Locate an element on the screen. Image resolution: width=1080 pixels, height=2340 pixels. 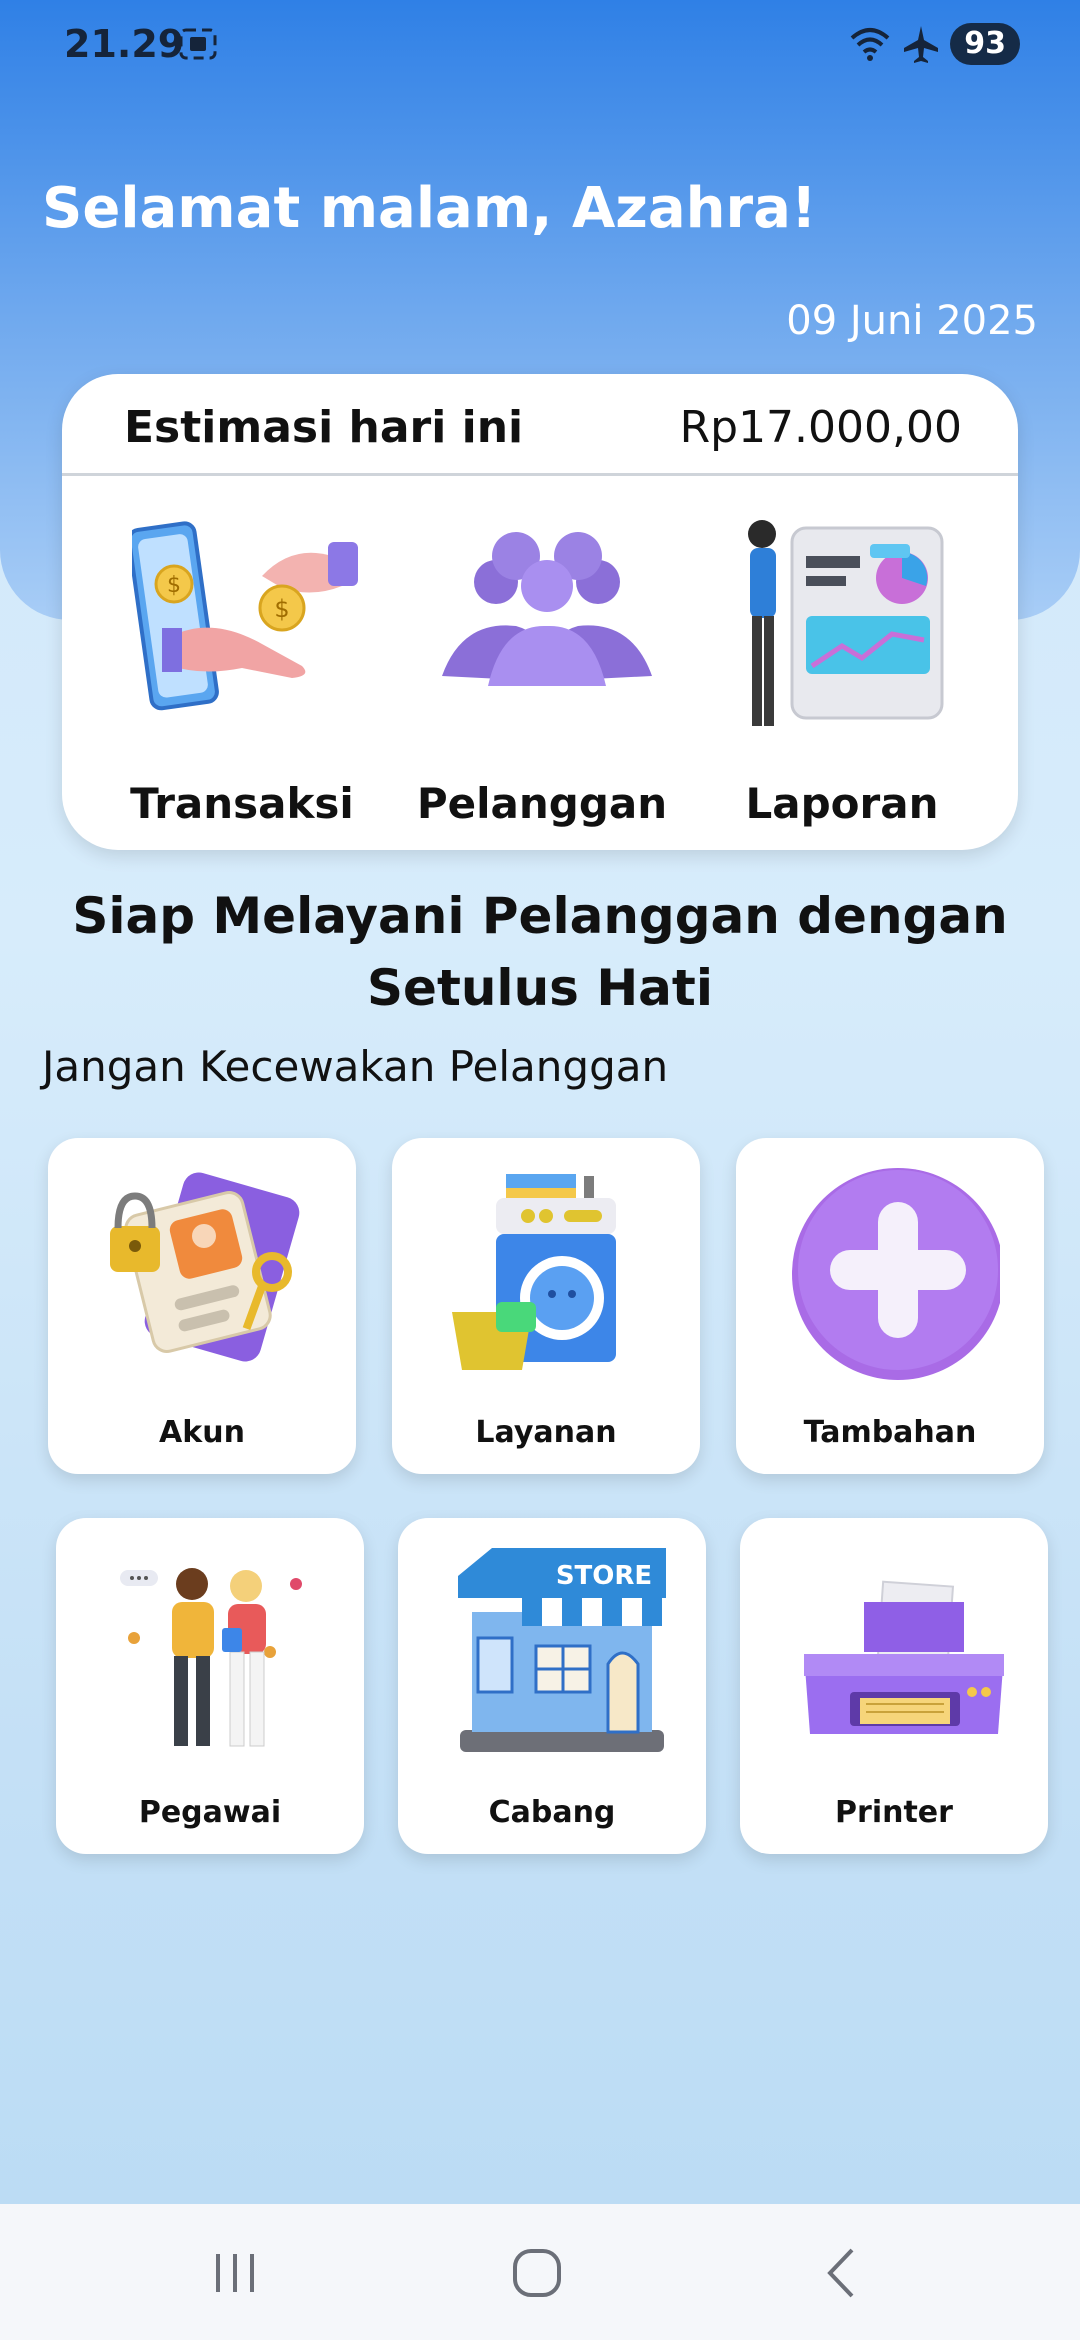
slogan-subtitle: Jangan Kecewakan Pelanggan is located at coordinates (355, 1066).